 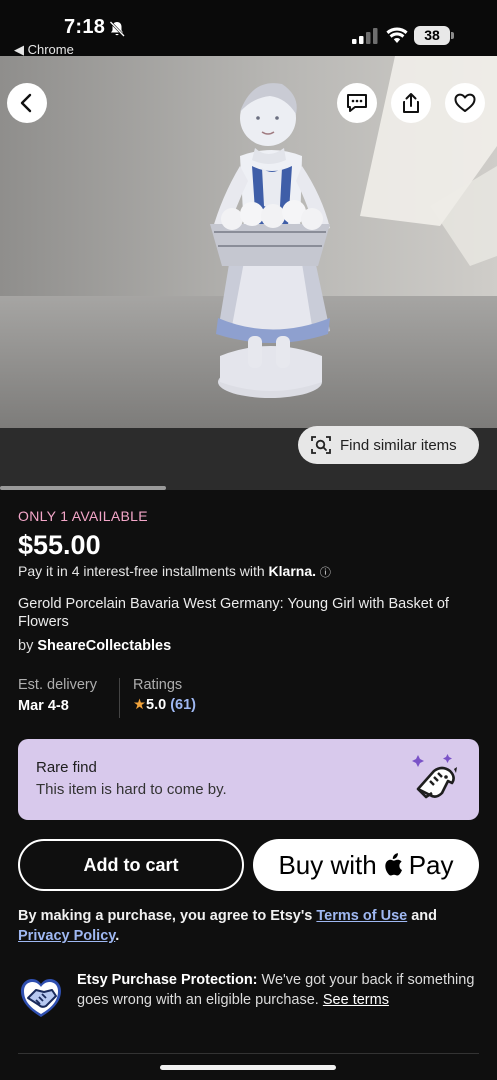 I want to click on home-indicator, so click(x=248, y=1067).